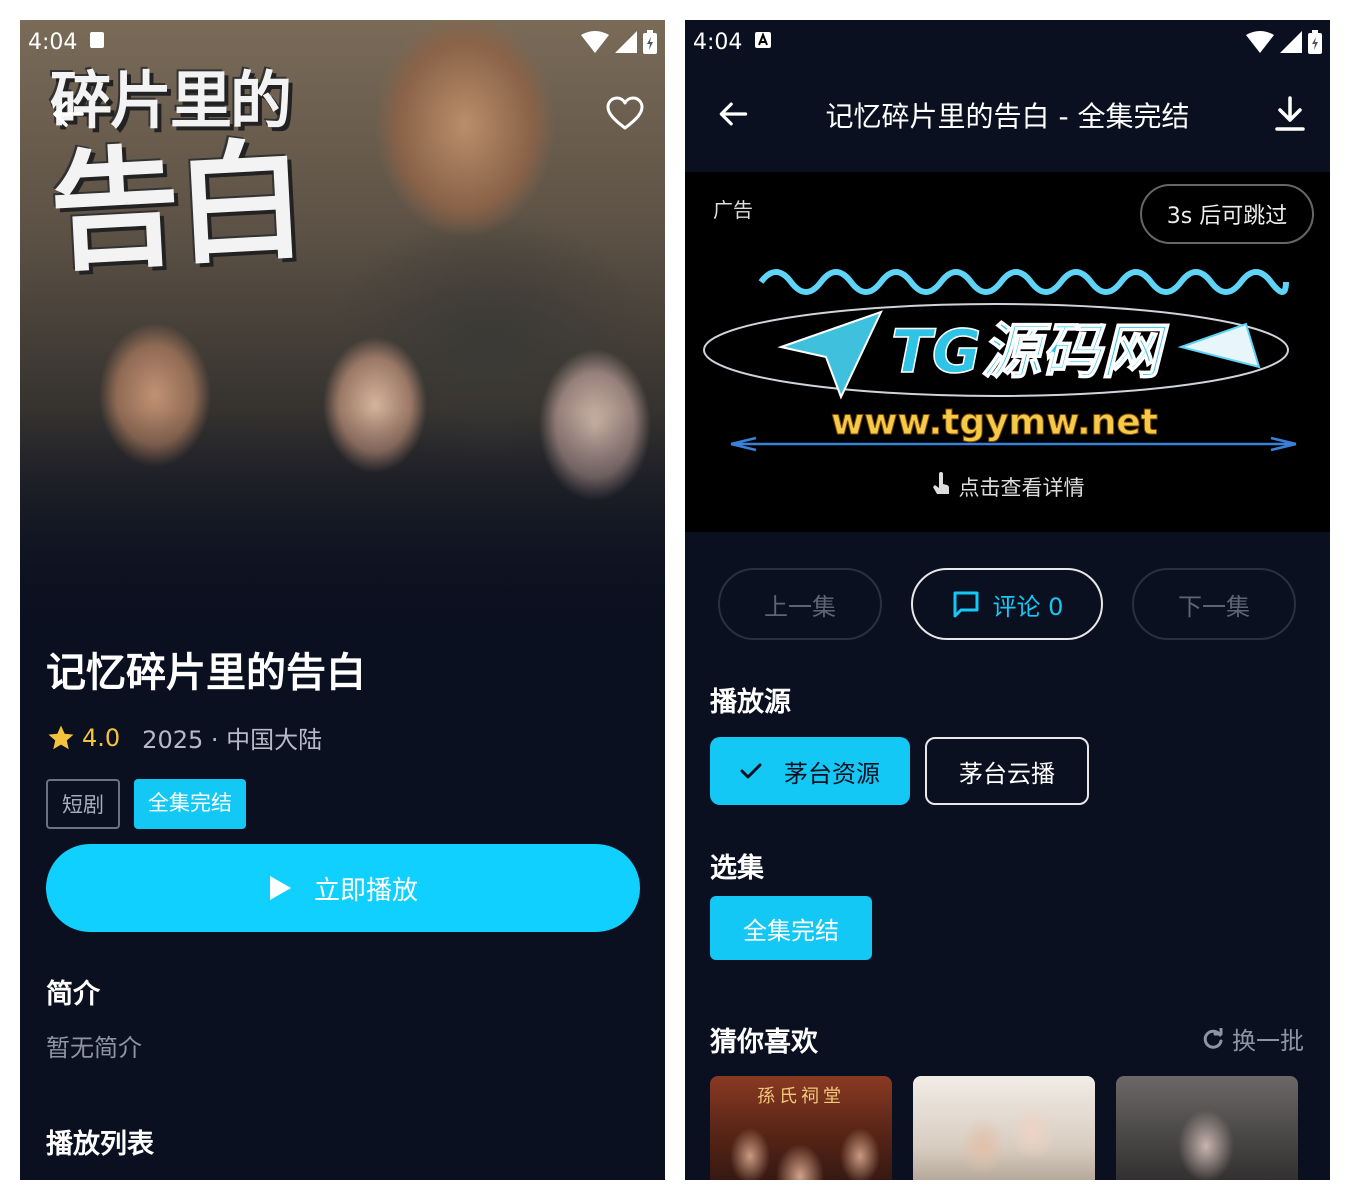 This screenshot has width=1350, height=1200. I want to click on ad-url: www.tgymw.net, so click(994, 422).